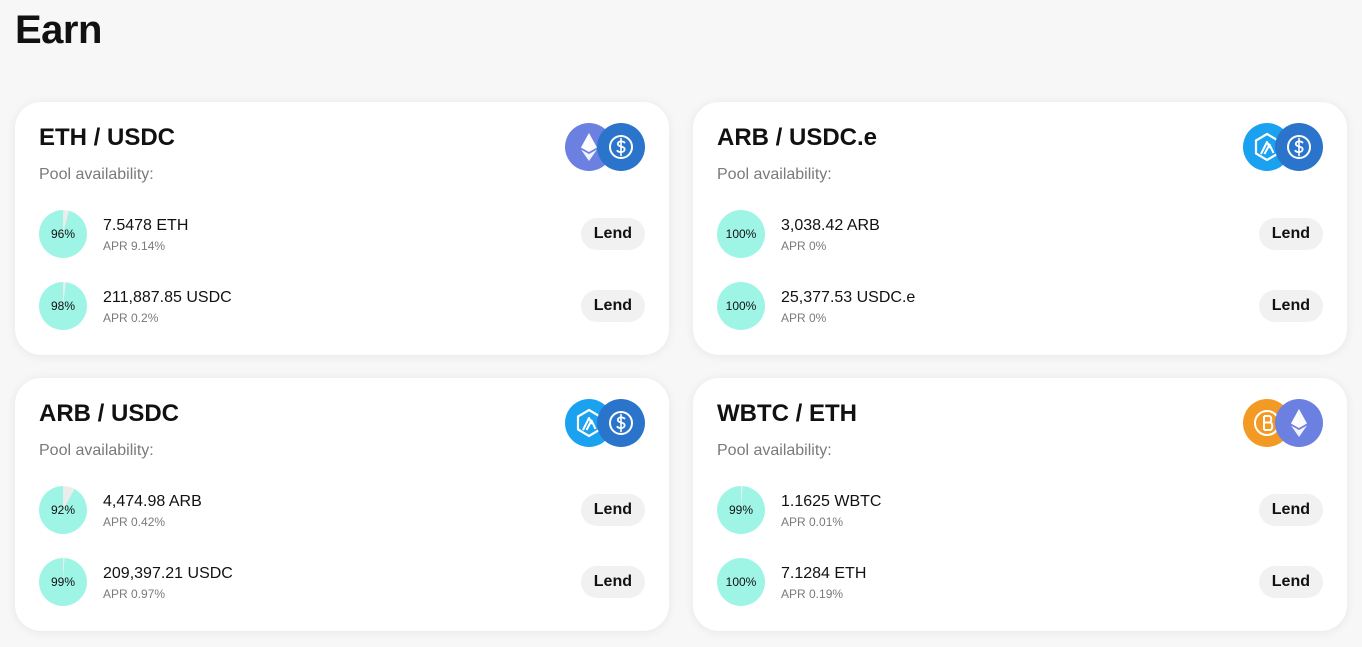 Image resolution: width=1362 pixels, height=647 pixels. Describe the element at coordinates (152, 501) in the screenshot. I see `asset-amount: 4,474.98 ARB` at that location.